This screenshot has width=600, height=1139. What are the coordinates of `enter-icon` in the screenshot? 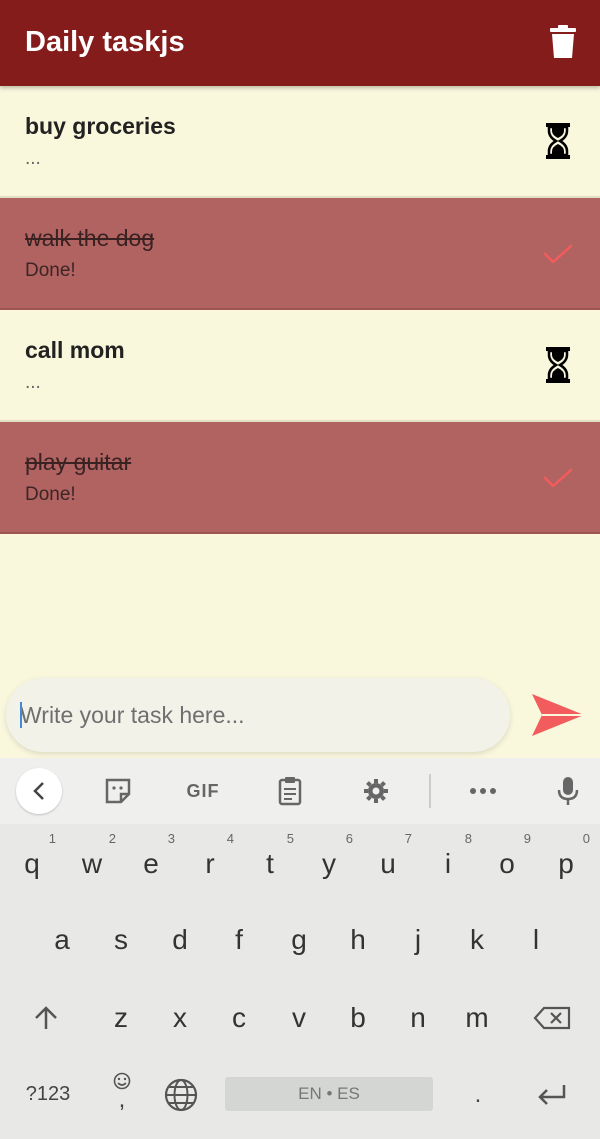 It's located at (552, 1095).